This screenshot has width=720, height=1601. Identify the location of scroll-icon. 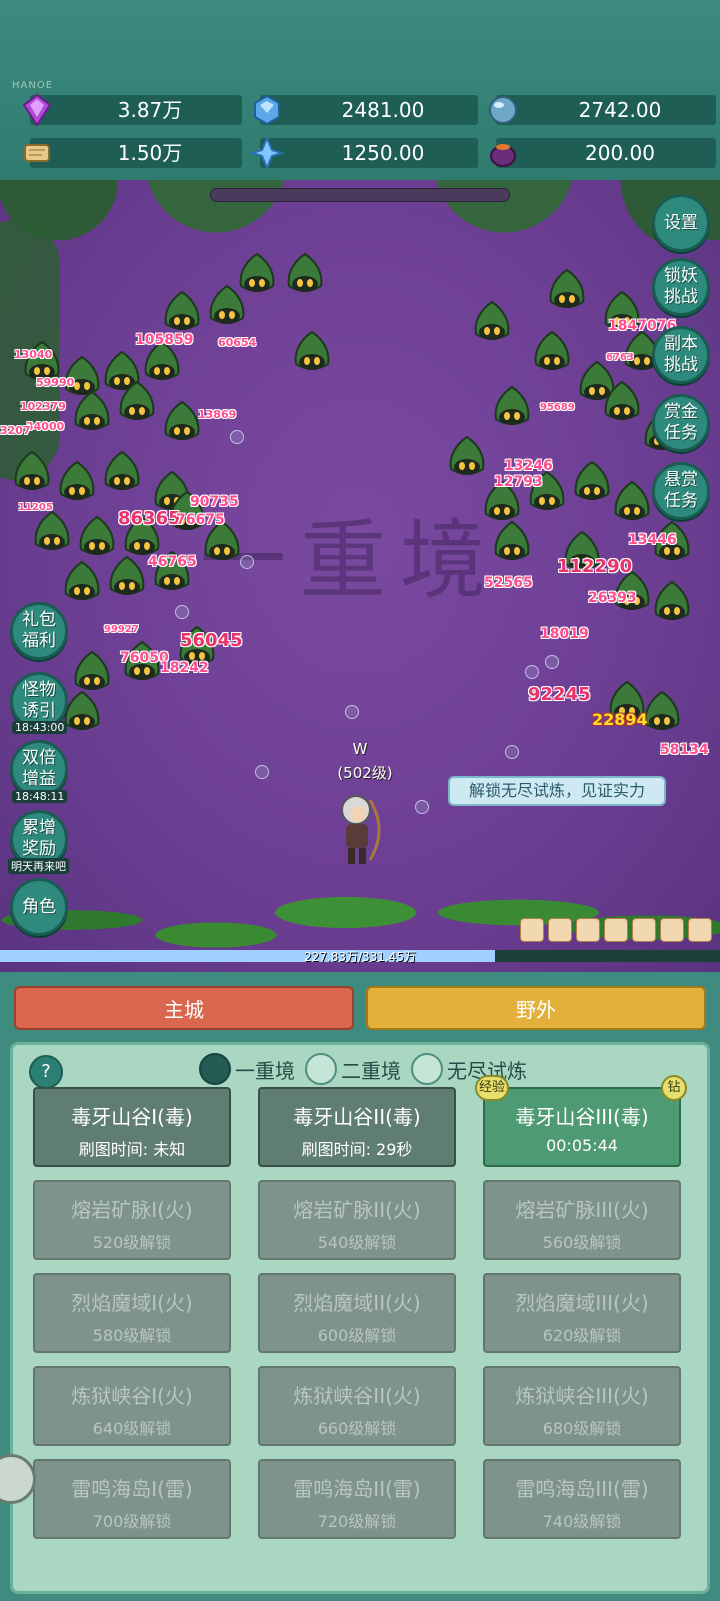
(37, 153).